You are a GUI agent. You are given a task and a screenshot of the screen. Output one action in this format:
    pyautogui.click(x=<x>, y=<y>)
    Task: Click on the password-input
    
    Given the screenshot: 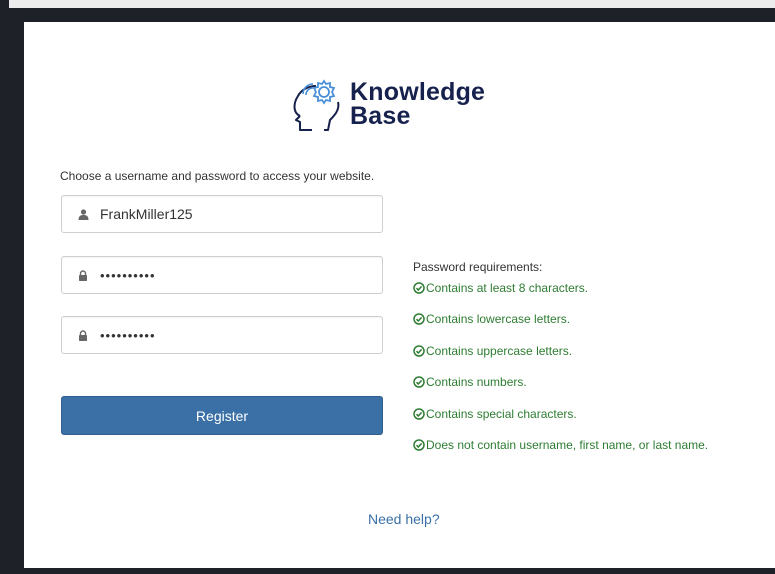 What is the action you would take?
    pyautogui.click(x=235, y=275)
    